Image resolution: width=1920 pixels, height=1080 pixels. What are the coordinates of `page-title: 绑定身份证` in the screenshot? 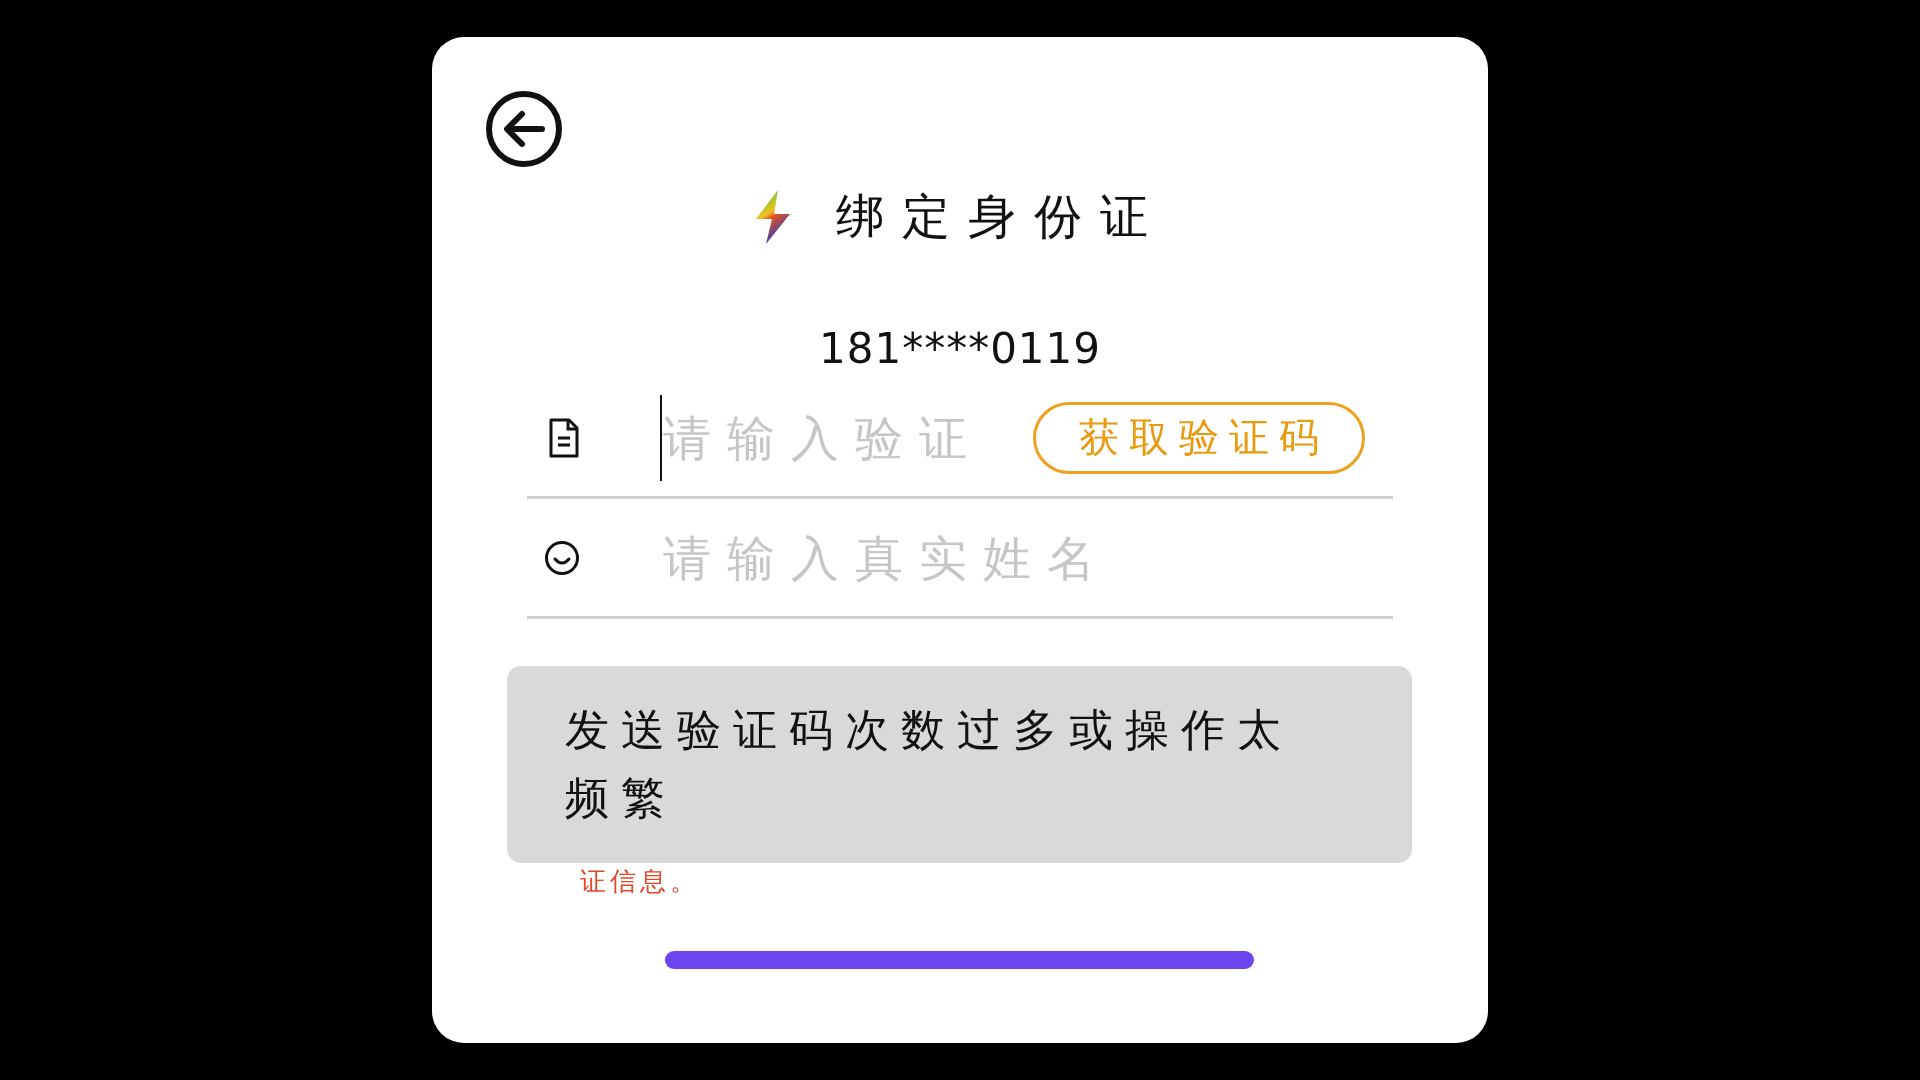 It's located at (1001, 216).